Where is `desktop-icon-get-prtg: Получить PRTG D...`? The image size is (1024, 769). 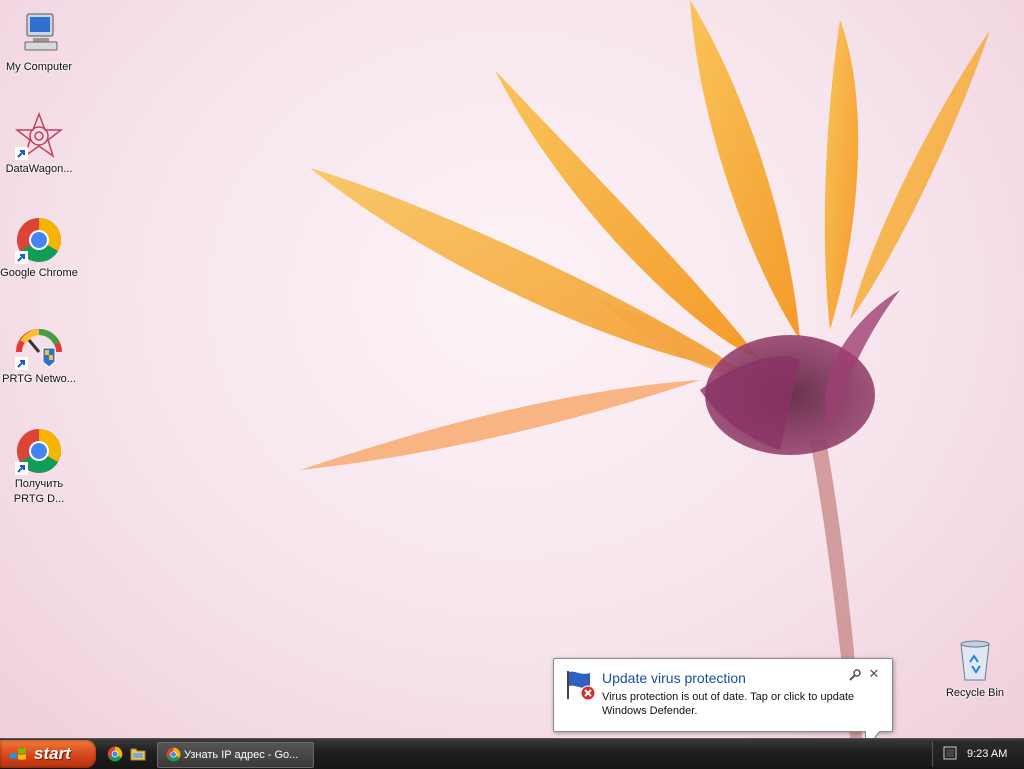
desktop-icon-get-prtg: Получить PRTG D... is located at coordinates (39, 467).